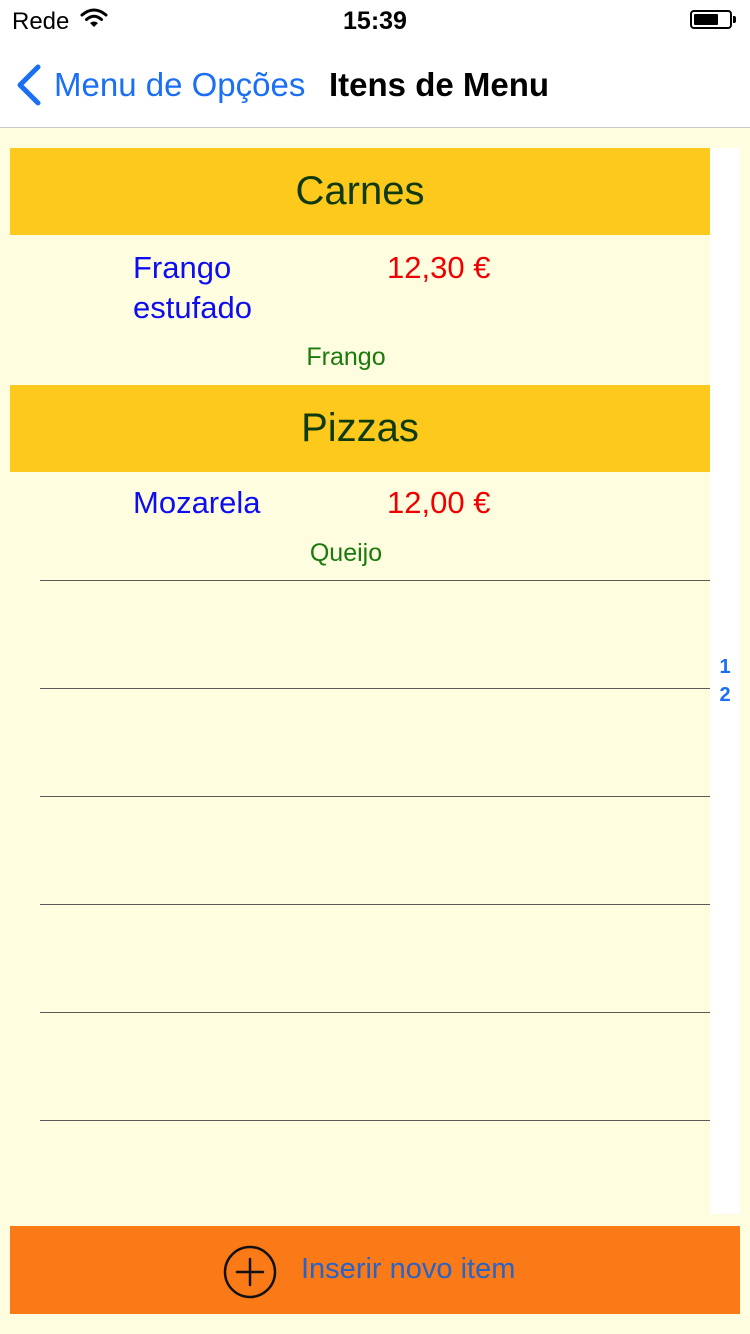  I want to click on section-header-carnes: Carnes, so click(360, 191).